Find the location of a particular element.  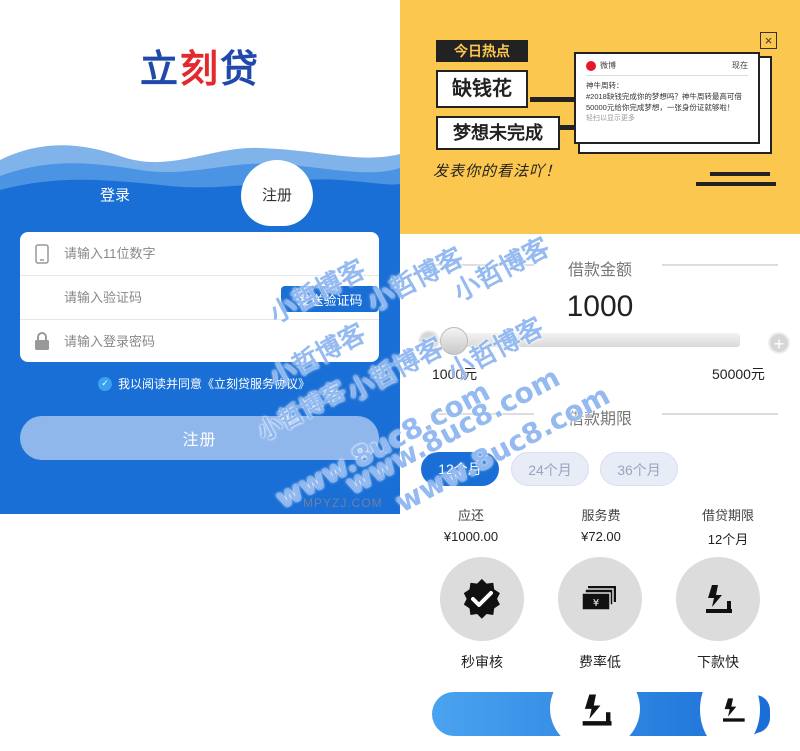

site-credit: MPYZJ.COM is located at coordinates (343, 503).